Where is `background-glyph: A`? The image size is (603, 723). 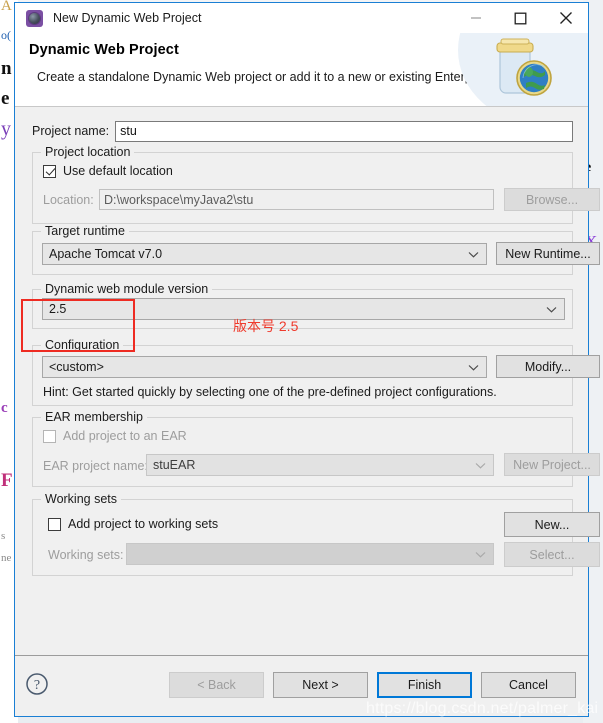 background-glyph: A is located at coordinates (6, 7).